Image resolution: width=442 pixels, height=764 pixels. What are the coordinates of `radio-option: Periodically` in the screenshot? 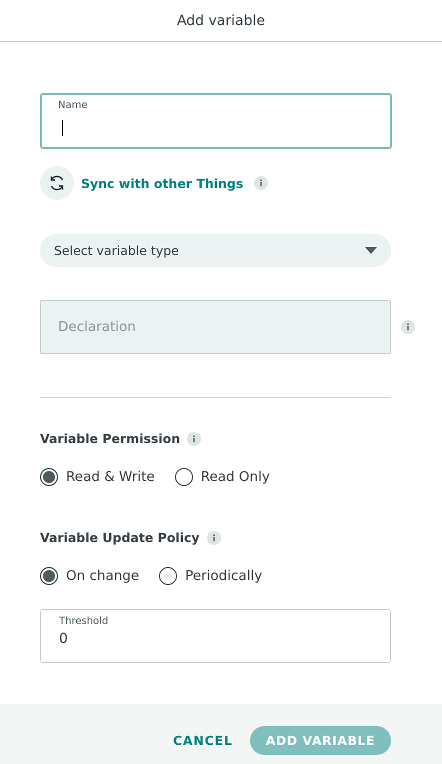 It's located at (210, 576).